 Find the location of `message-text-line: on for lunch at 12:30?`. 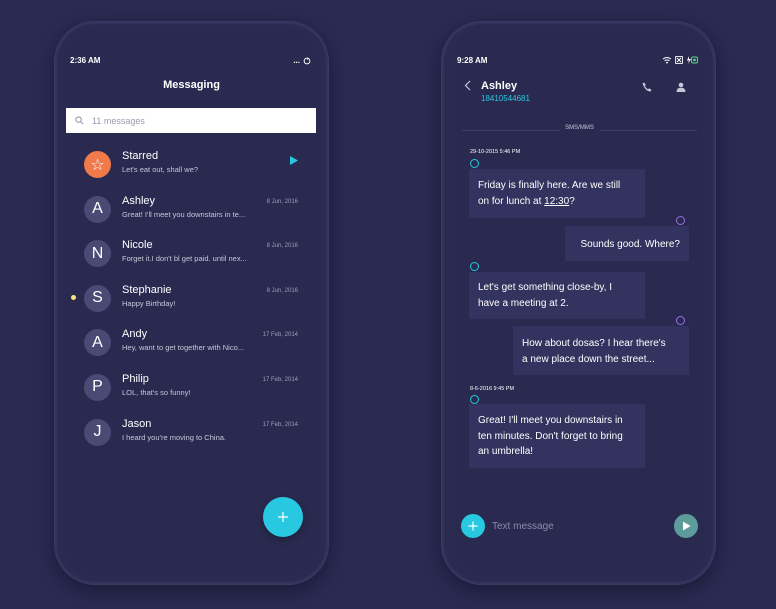

message-text-line: on for lunch at 12:30? is located at coordinates (557, 202).